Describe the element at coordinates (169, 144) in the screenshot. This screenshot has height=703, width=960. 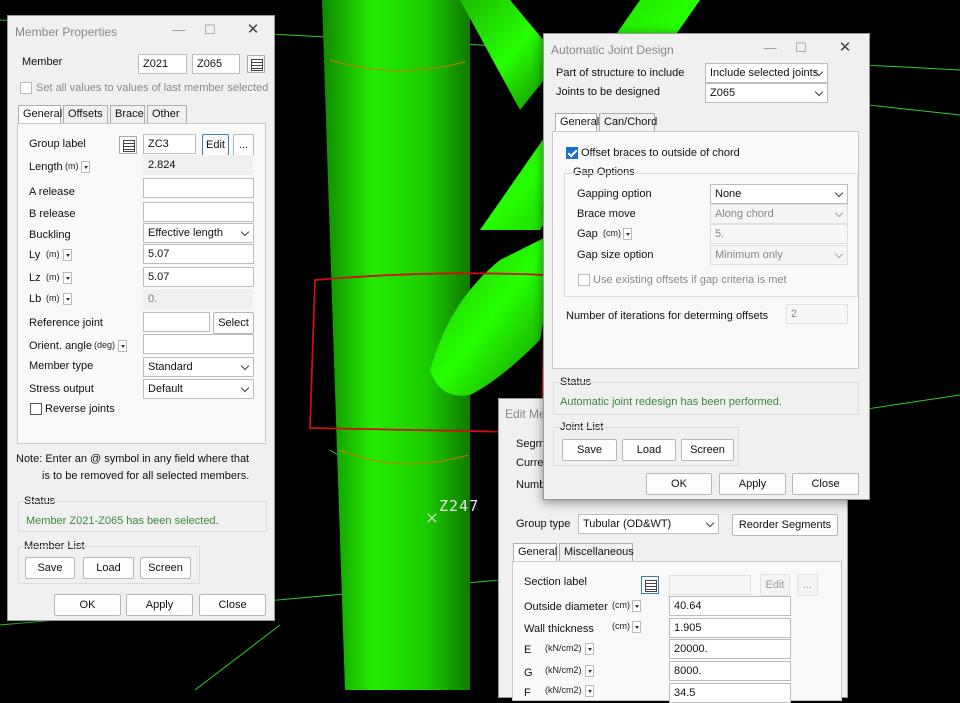
I see `group-label-field: ZC3` at that location.